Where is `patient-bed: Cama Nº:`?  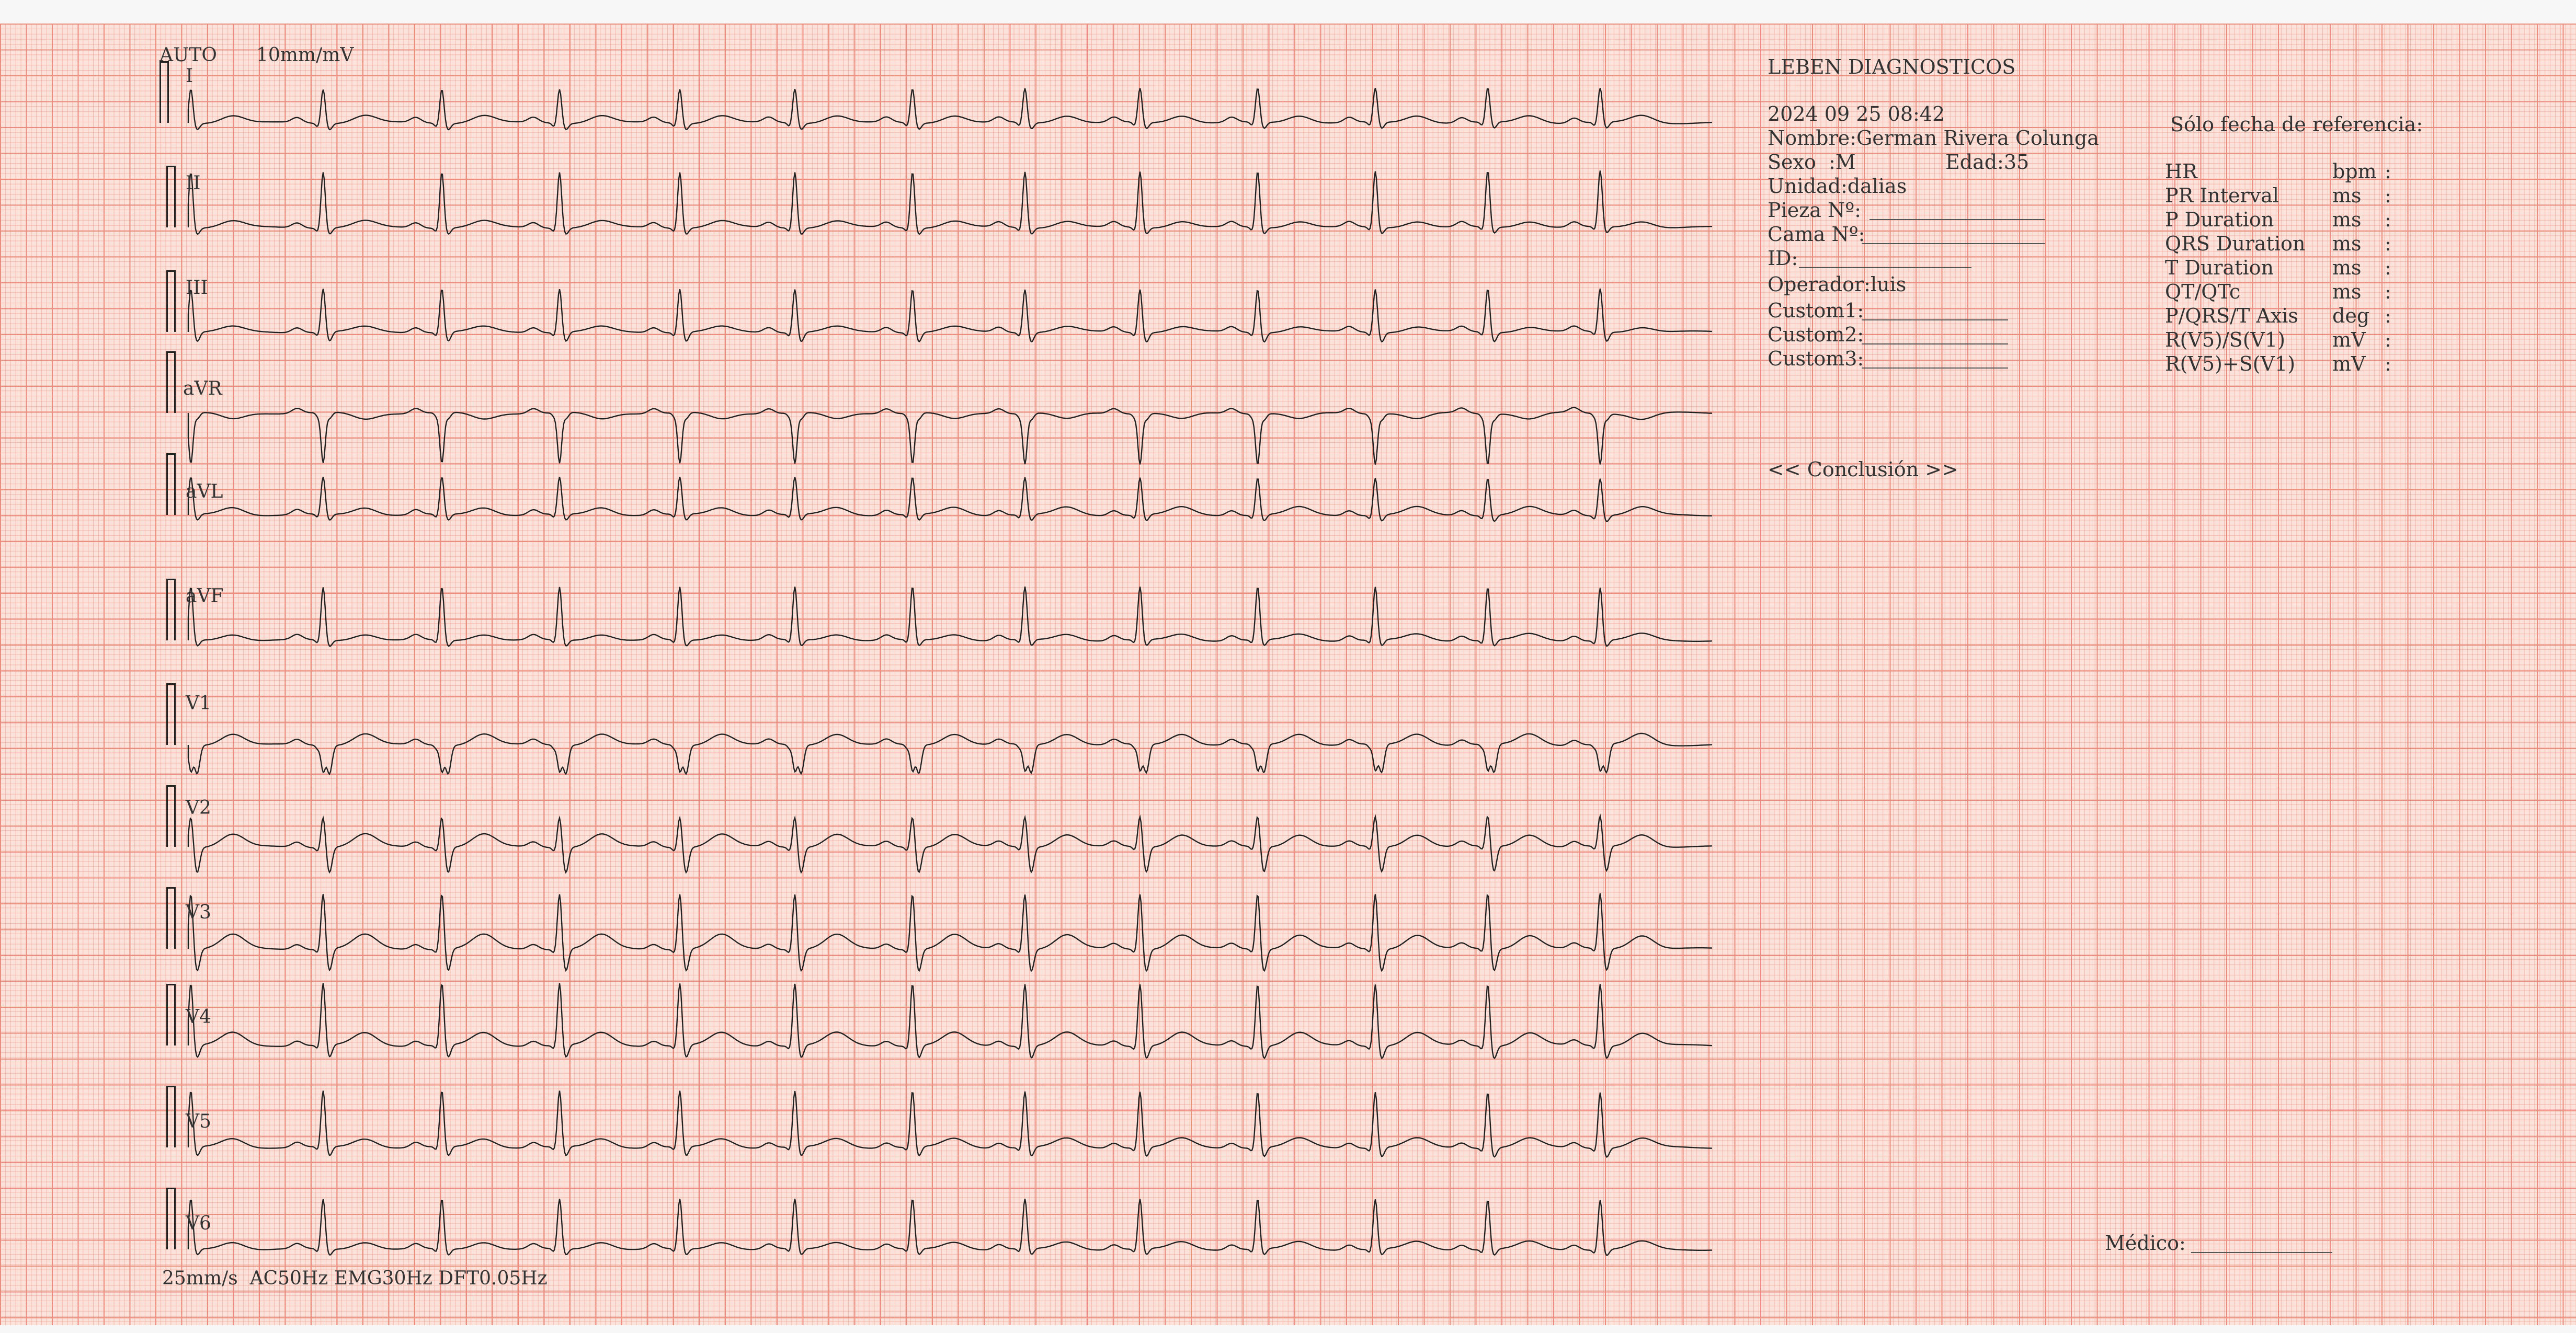
patient-bed: Cama Nº: is located at coordinates (1817, 234).